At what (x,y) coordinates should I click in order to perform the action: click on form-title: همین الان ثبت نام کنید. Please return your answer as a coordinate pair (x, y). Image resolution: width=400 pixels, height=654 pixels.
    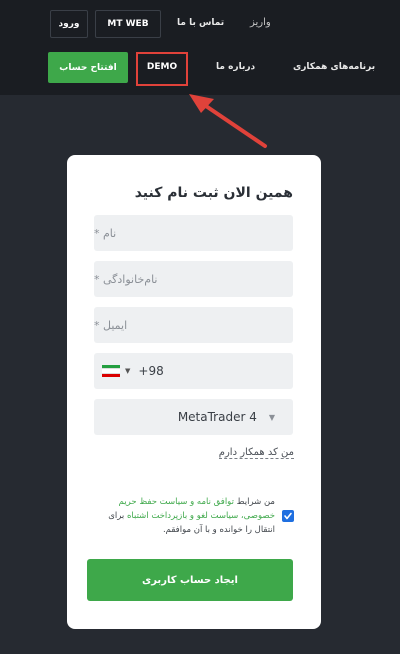
    Looking at the image, I should click on (213, 193).